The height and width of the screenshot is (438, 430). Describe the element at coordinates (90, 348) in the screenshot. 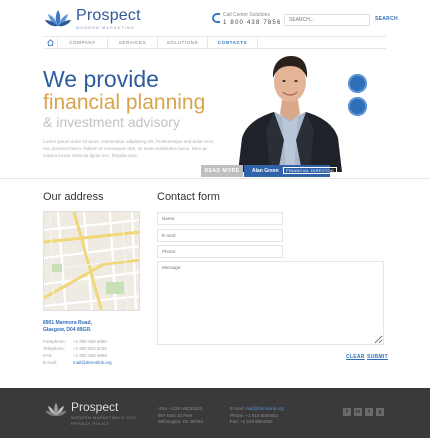

I see `telephone-value: +1 800 603 6035` at that location.